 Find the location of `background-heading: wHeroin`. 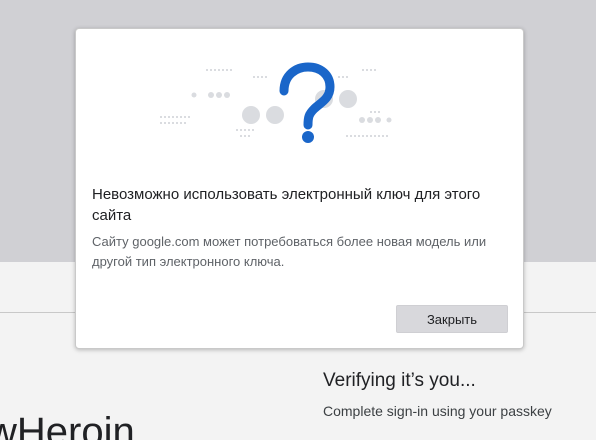

background-heading: wHeroin is located at coordinates (67, 425).